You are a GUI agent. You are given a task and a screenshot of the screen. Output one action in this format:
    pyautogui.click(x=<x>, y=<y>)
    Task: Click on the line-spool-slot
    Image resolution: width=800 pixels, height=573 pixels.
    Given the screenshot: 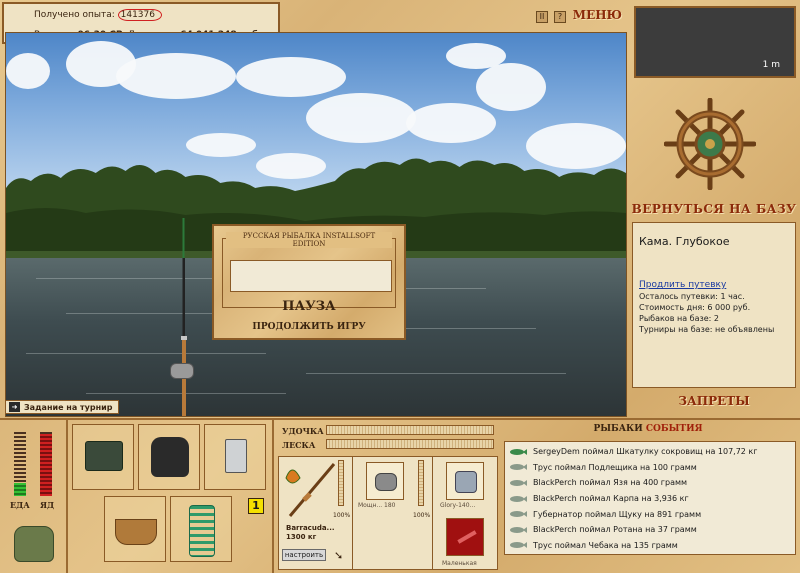 What is the action you would take?
    pyautogui.click(x=465, y=481)
    